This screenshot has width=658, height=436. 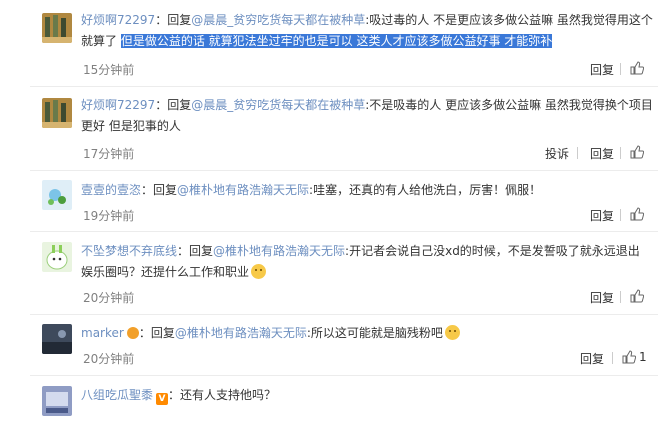 What do you see at coordinates (509, 105) in the screenshot?
I see `comment-body: :不是吸毒的人 更应该多做公益嘛 虽然我觉得换个项目` at bounding box center [509, 105].